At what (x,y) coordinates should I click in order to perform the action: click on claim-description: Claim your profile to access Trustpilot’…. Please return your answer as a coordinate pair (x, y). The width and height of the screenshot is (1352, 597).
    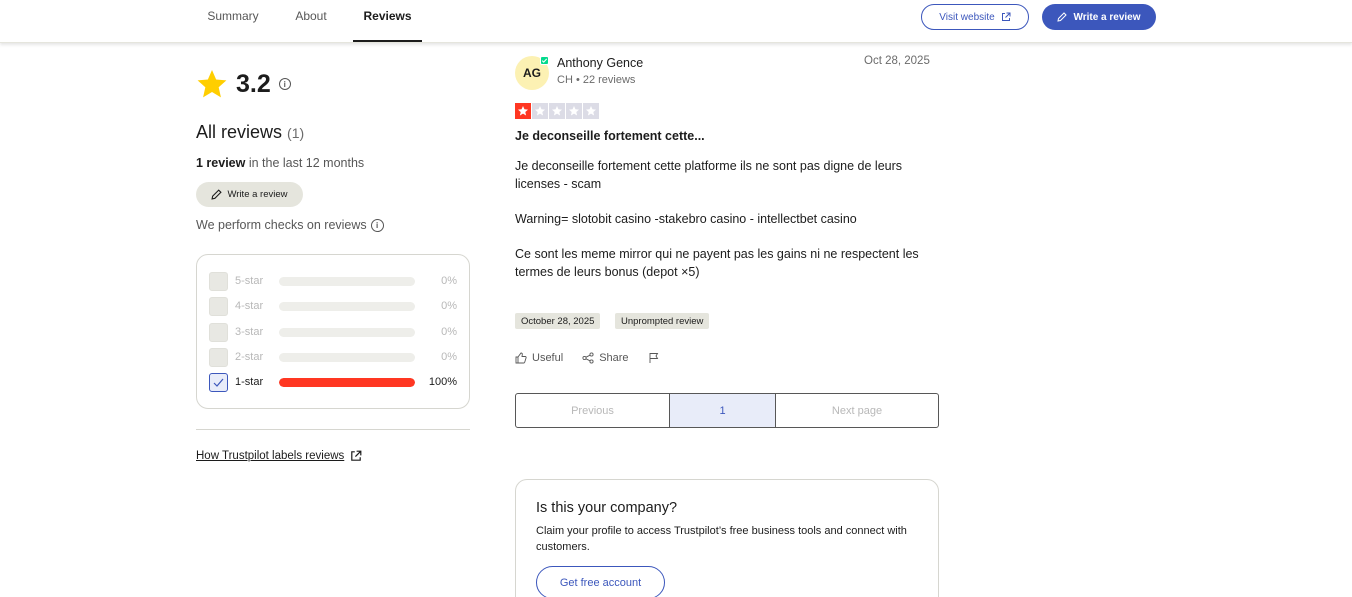
    Looking at the image, I should click on (721, 539).